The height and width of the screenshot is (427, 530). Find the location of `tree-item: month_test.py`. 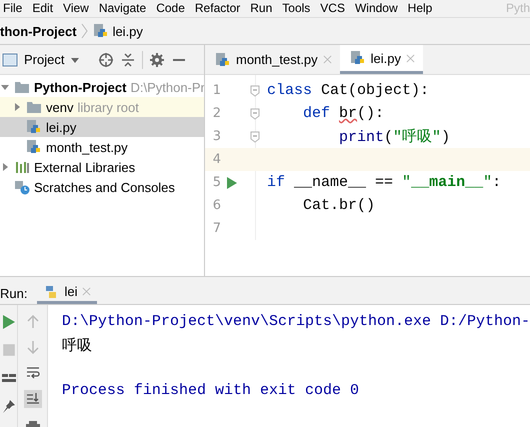

tree-item: month_test.py is located at coordinates (102, 147).